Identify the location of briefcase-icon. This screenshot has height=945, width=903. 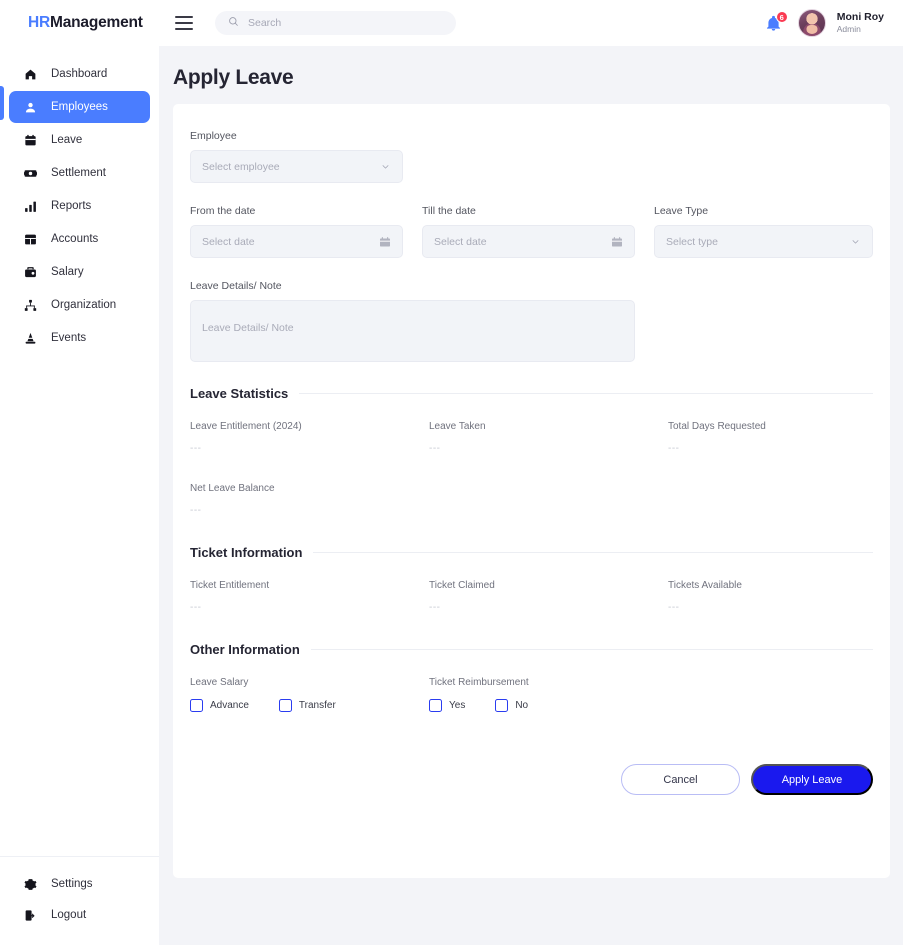
(30, 272).